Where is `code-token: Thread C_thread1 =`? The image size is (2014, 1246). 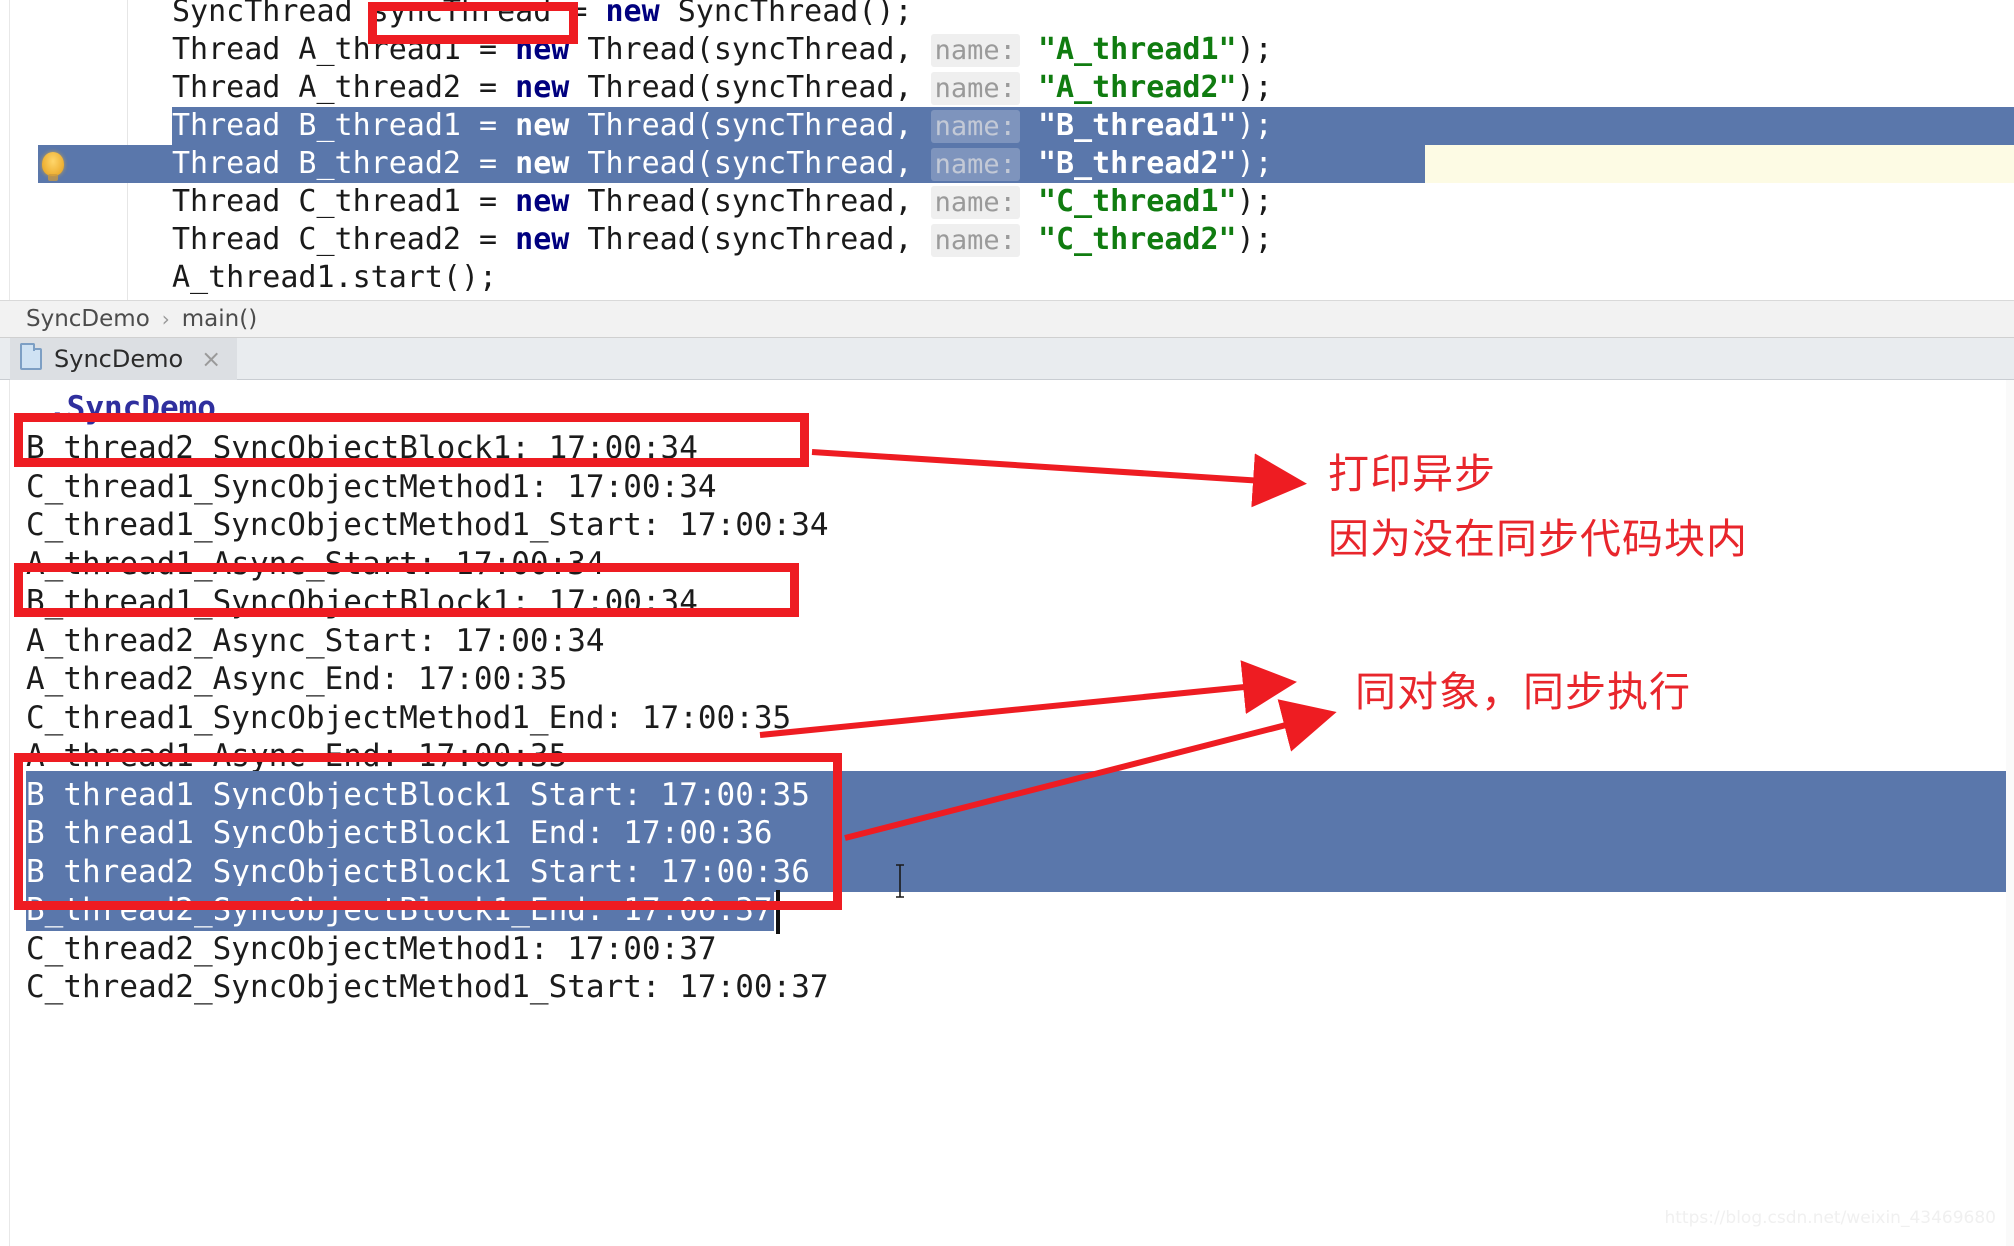
code-token: Thread C_thread1 = is located at coordinates (344, 201).